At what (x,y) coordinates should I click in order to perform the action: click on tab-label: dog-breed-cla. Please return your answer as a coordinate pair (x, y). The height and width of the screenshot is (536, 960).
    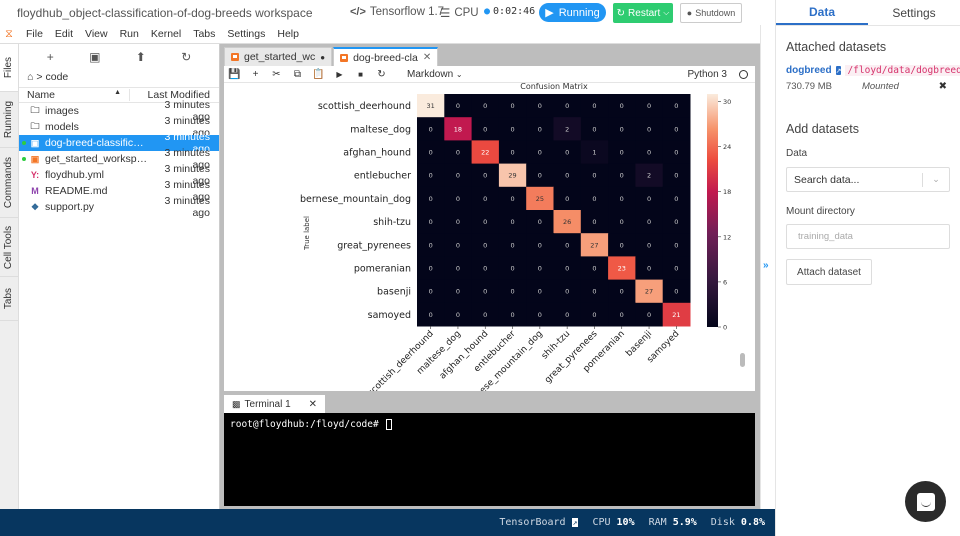
    Looking at the image, I should click on (385, 57).